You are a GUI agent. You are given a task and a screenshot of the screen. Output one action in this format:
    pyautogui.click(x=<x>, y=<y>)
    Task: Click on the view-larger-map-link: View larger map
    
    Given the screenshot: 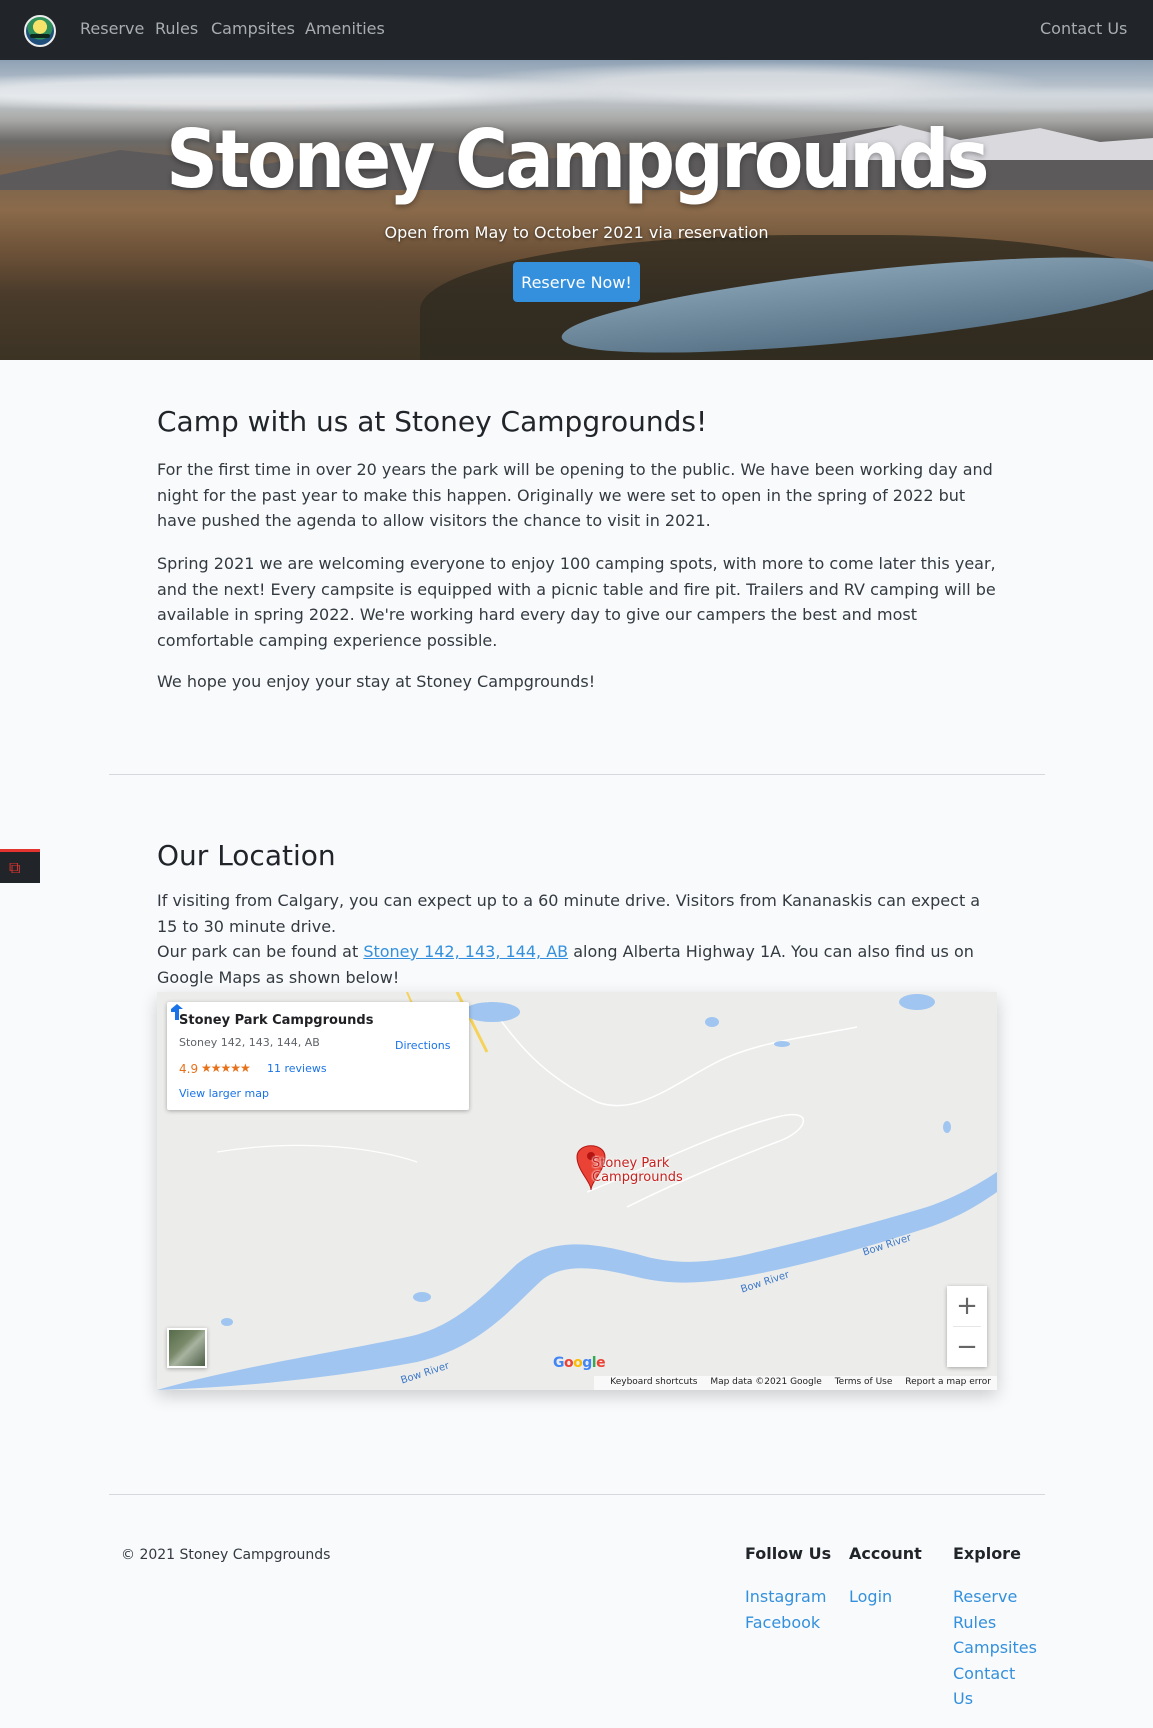 What is the action you would take?
    pyautogui.click(x=224, y=1093)
    